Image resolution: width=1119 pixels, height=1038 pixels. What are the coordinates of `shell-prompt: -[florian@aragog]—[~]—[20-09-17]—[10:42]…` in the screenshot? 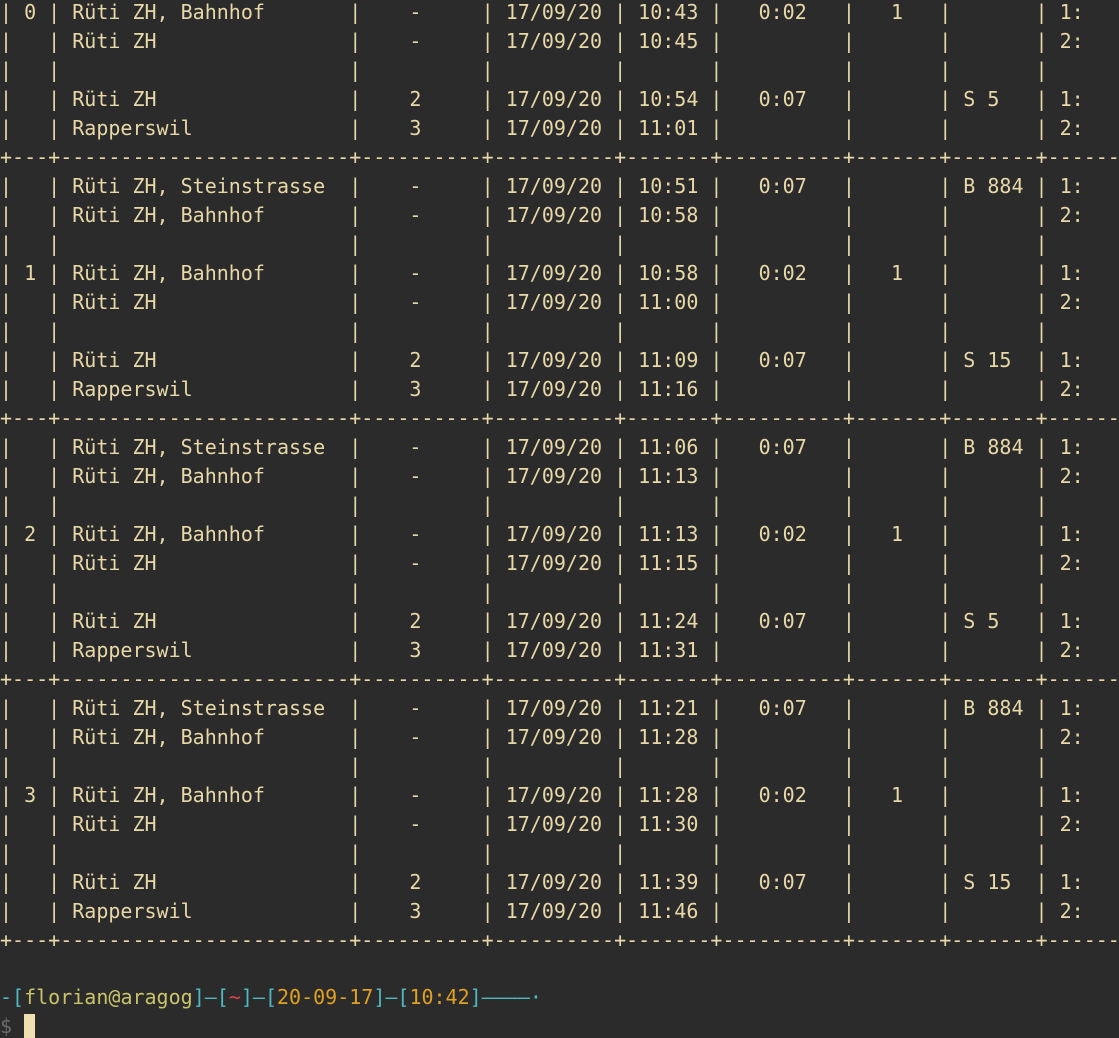 It's located at (271, 997).